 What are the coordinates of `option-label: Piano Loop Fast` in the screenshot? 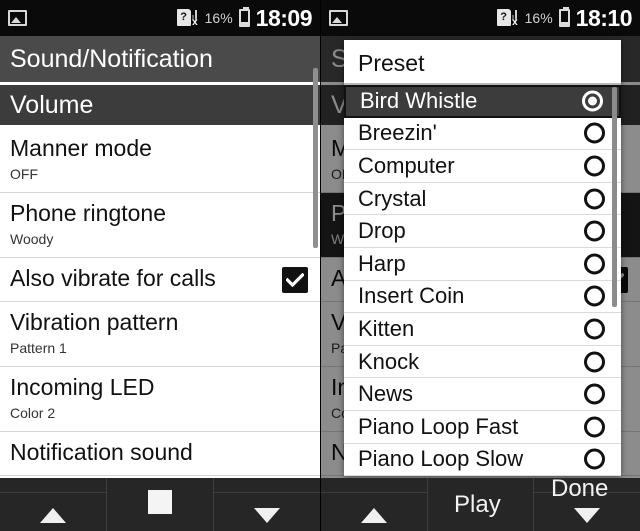 It's located at (438, 426).